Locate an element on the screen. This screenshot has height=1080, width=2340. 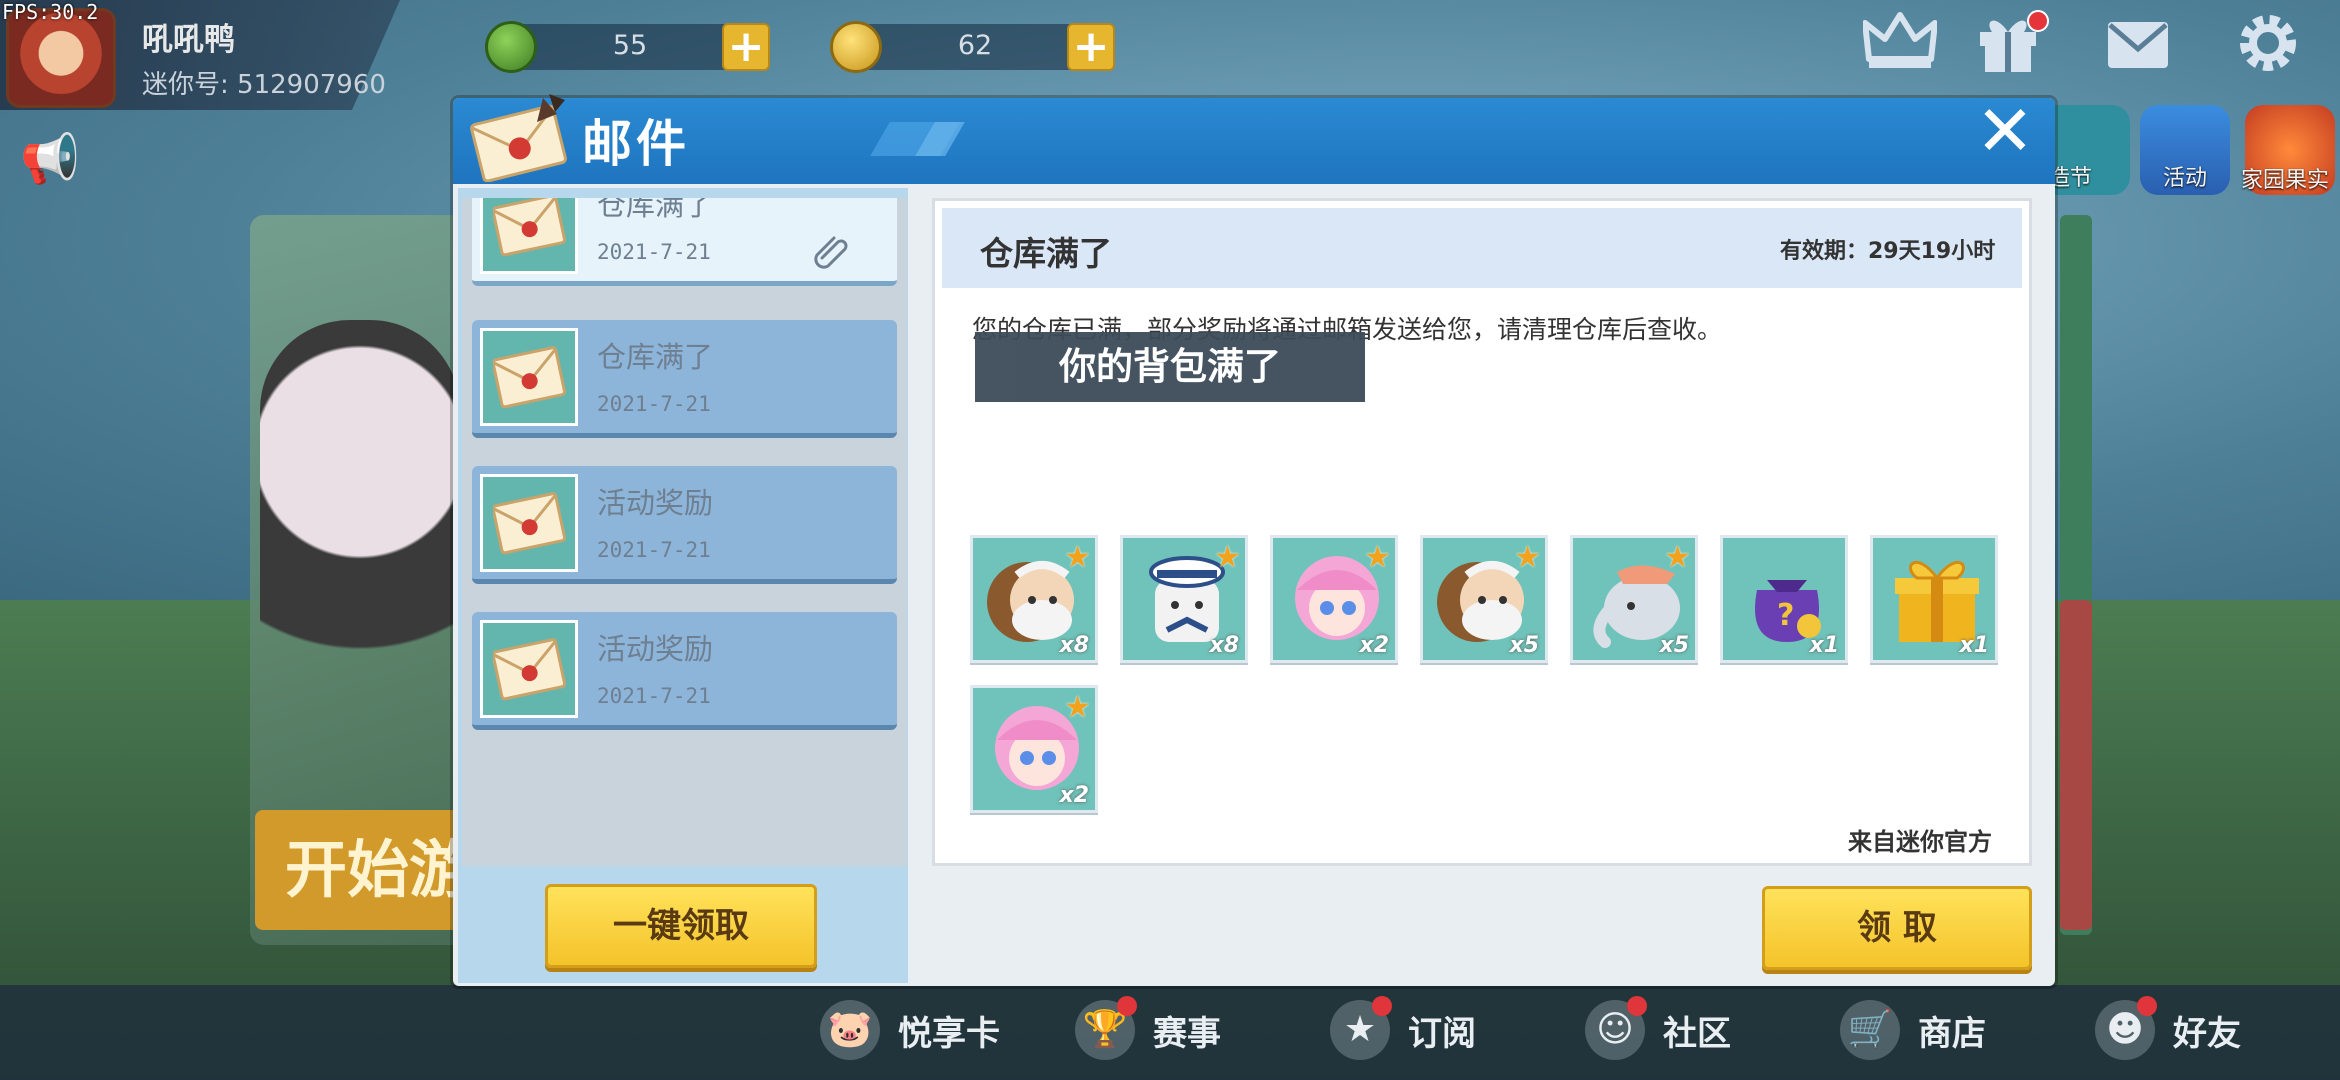
close-icon: ✕ is located at coordinates (2005, 131).